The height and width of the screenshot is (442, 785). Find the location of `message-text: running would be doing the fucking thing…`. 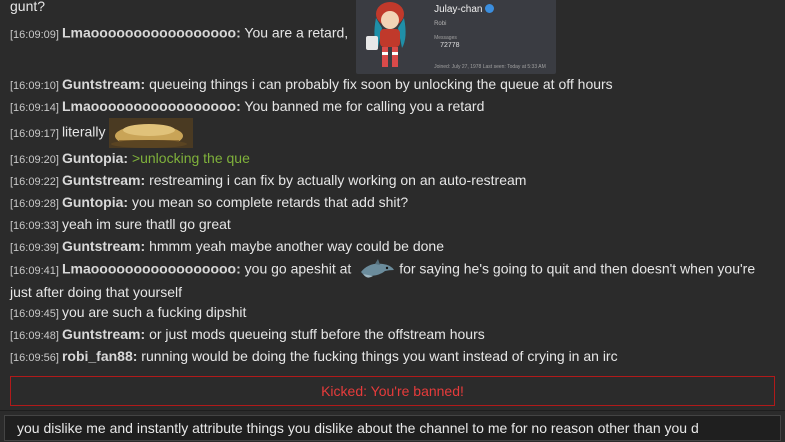

message-text: running would be doing the fucking thing… is located at coordinates (379, 356).